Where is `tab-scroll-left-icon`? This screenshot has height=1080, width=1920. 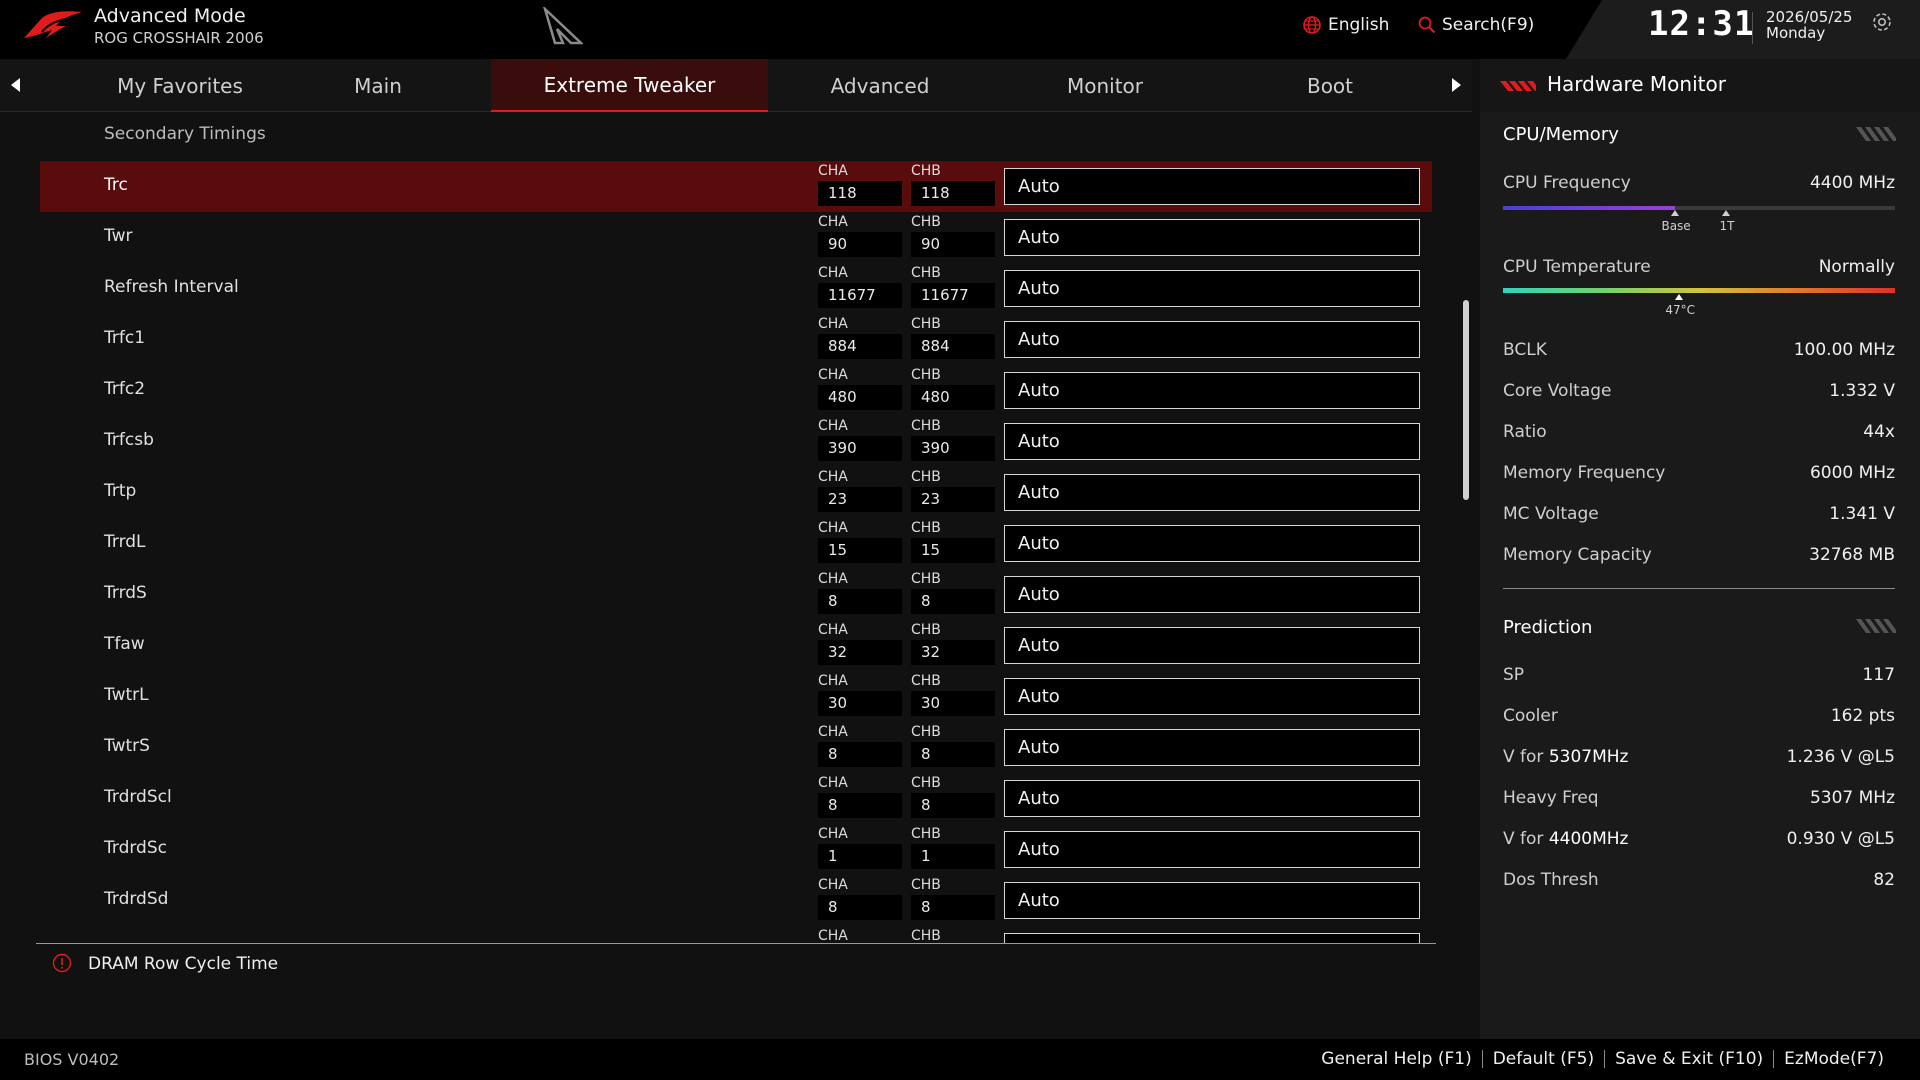 tab-scroll-left-icon is located at coordinates (16, 85).